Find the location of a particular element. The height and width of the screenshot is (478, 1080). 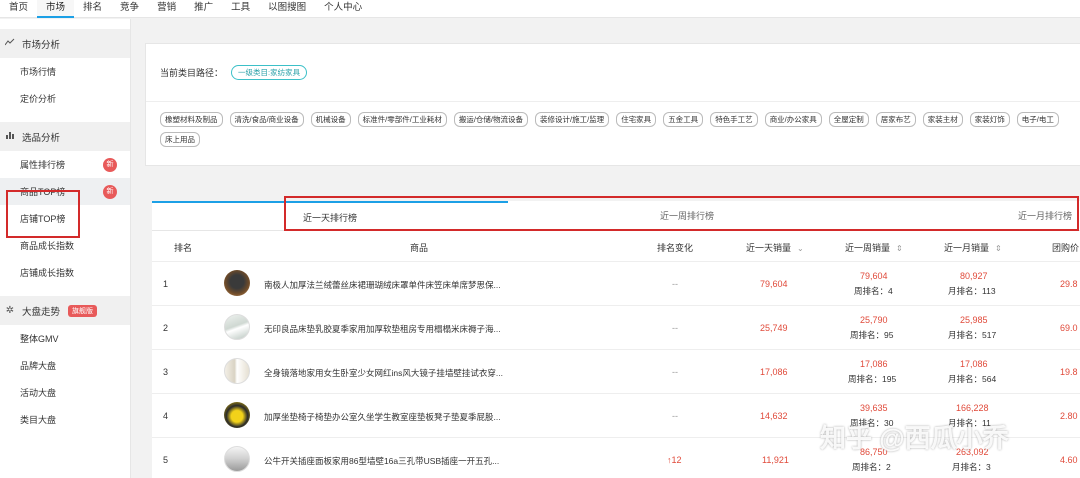

day-sales: 17,086 is located at coordinates (774, 372).